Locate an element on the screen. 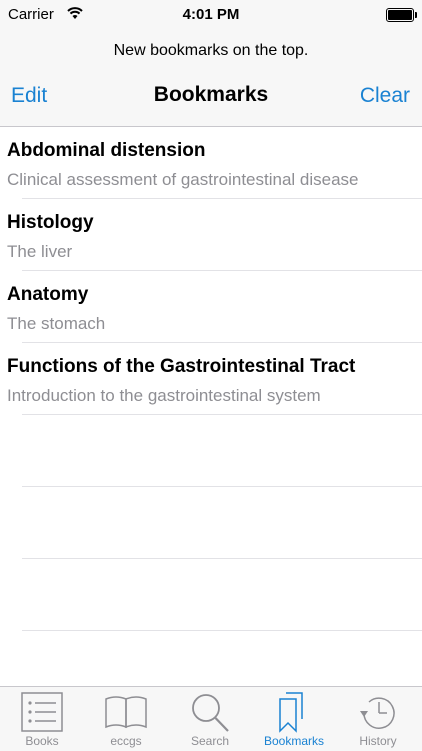 This screenshot has height=751, width=422. bookmark-row: Histology The liver is located at coordinates (211, 235).